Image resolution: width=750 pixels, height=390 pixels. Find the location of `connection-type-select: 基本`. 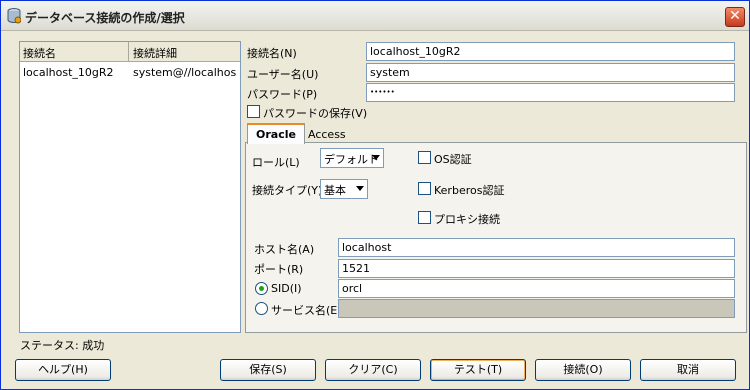

connection-type-select: 基本 is located at coordinates (344, 189).